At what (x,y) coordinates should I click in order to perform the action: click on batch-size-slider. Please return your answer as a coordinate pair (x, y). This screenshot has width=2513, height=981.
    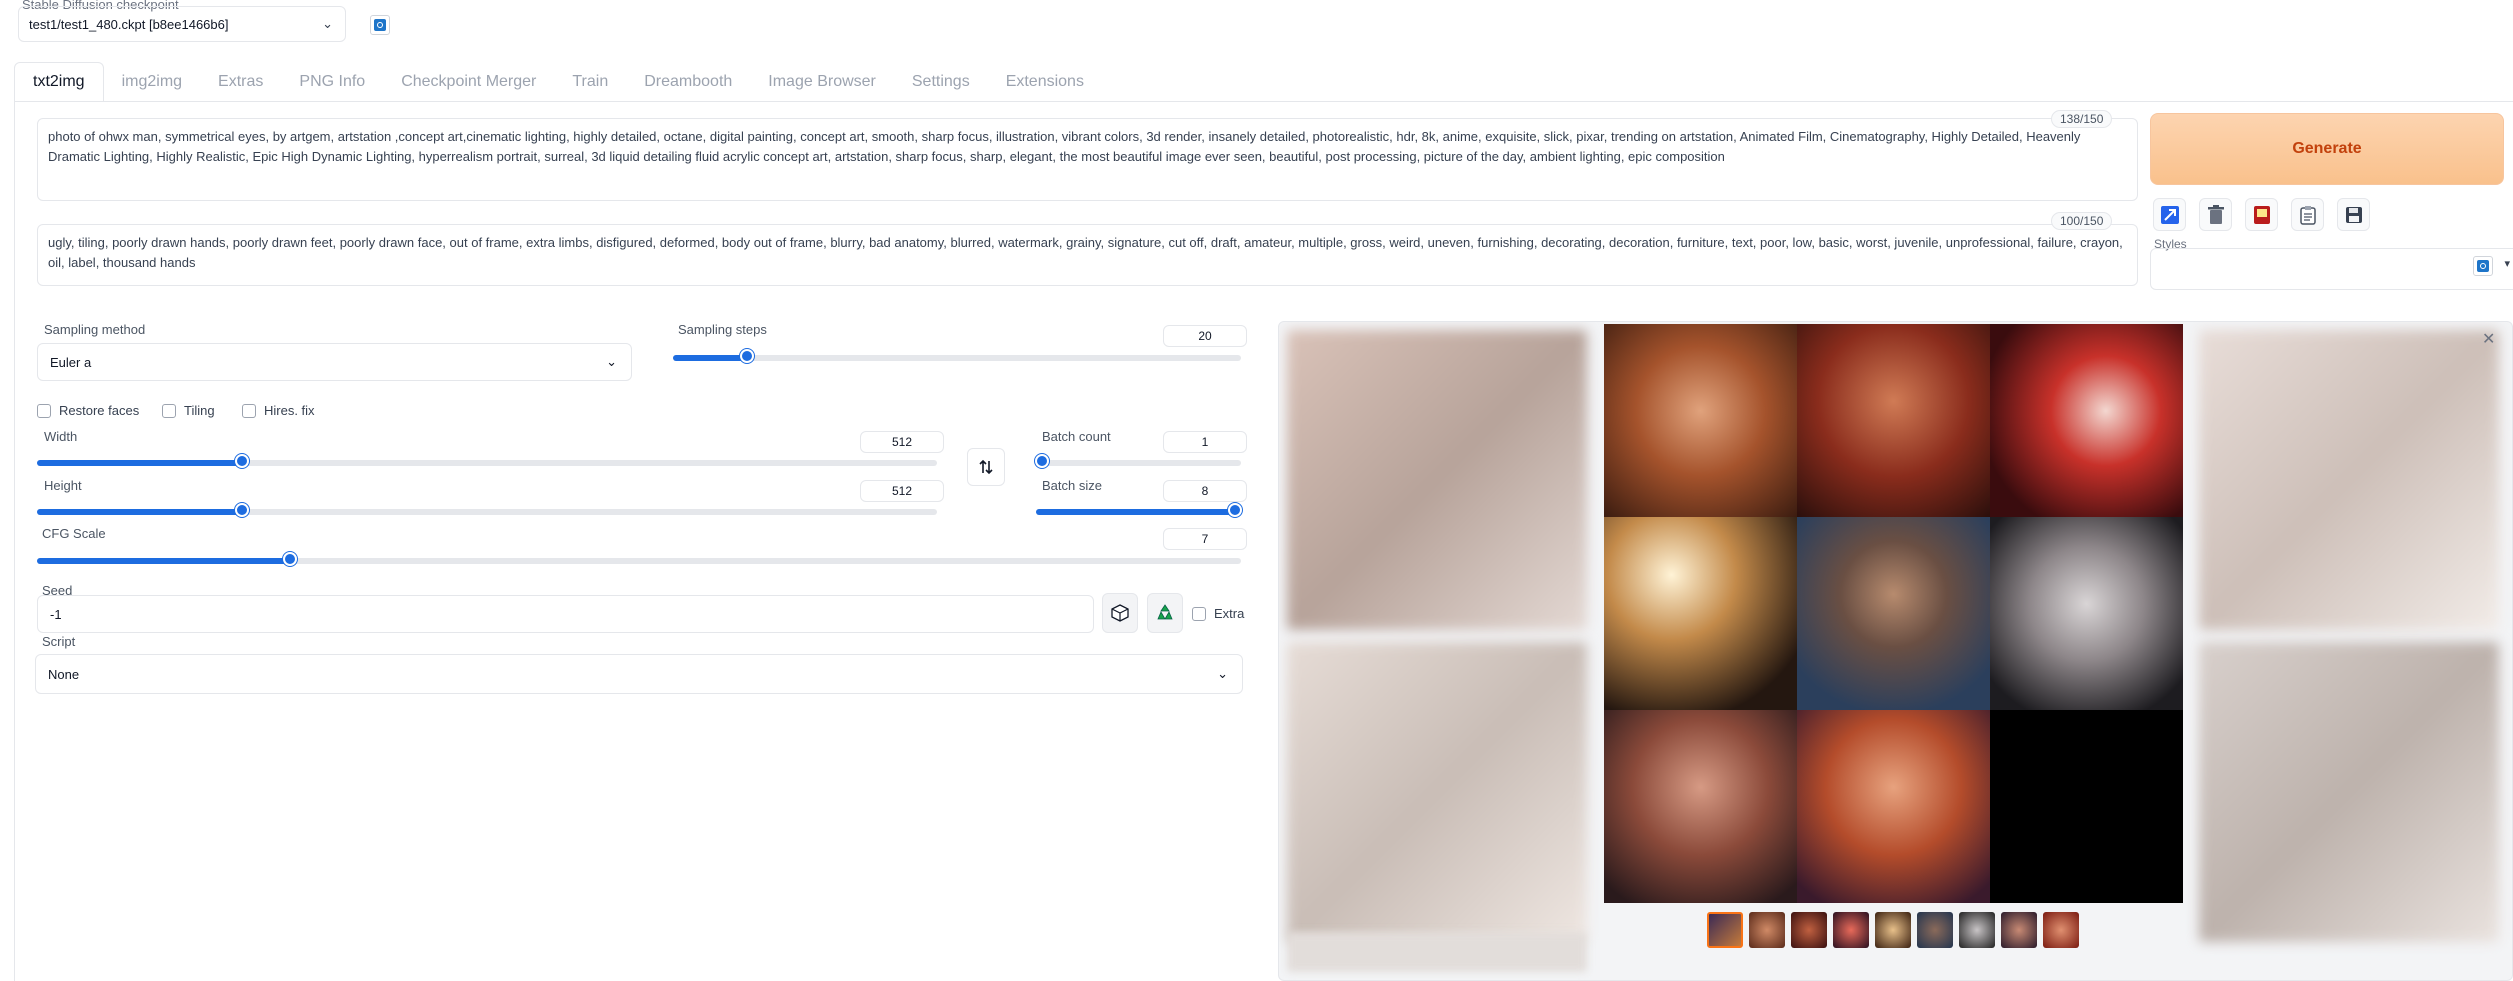
    Looking at the image, I should click on (1139, 510).